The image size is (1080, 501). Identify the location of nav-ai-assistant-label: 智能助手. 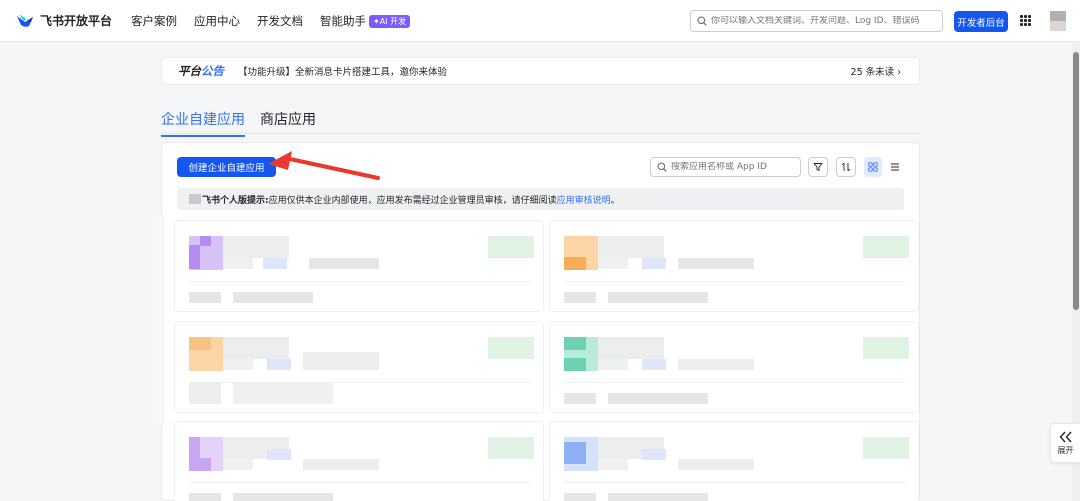
(343, 21).